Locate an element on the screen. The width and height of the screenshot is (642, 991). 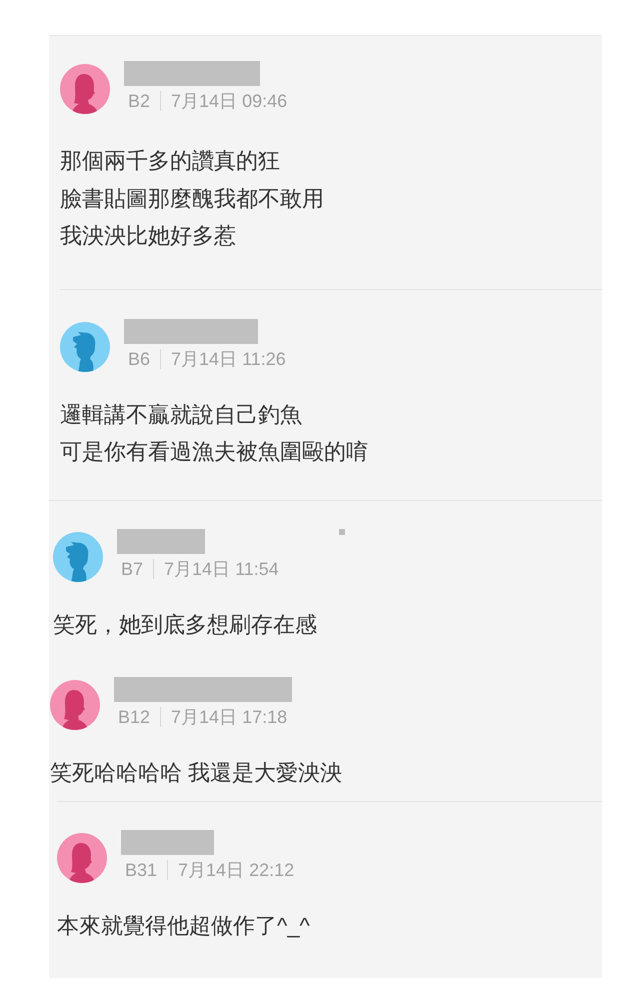
floor-number: B6 is located at coordinates (139, 359).